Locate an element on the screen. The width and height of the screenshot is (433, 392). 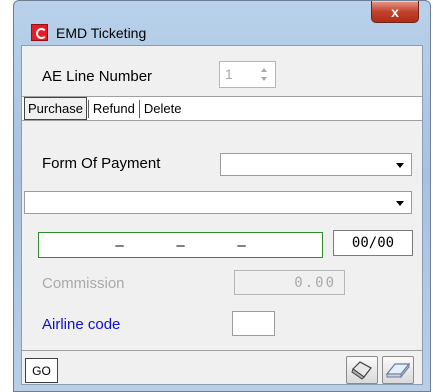
window-title: EMD Ticketing is located at coordinates (101, 33).